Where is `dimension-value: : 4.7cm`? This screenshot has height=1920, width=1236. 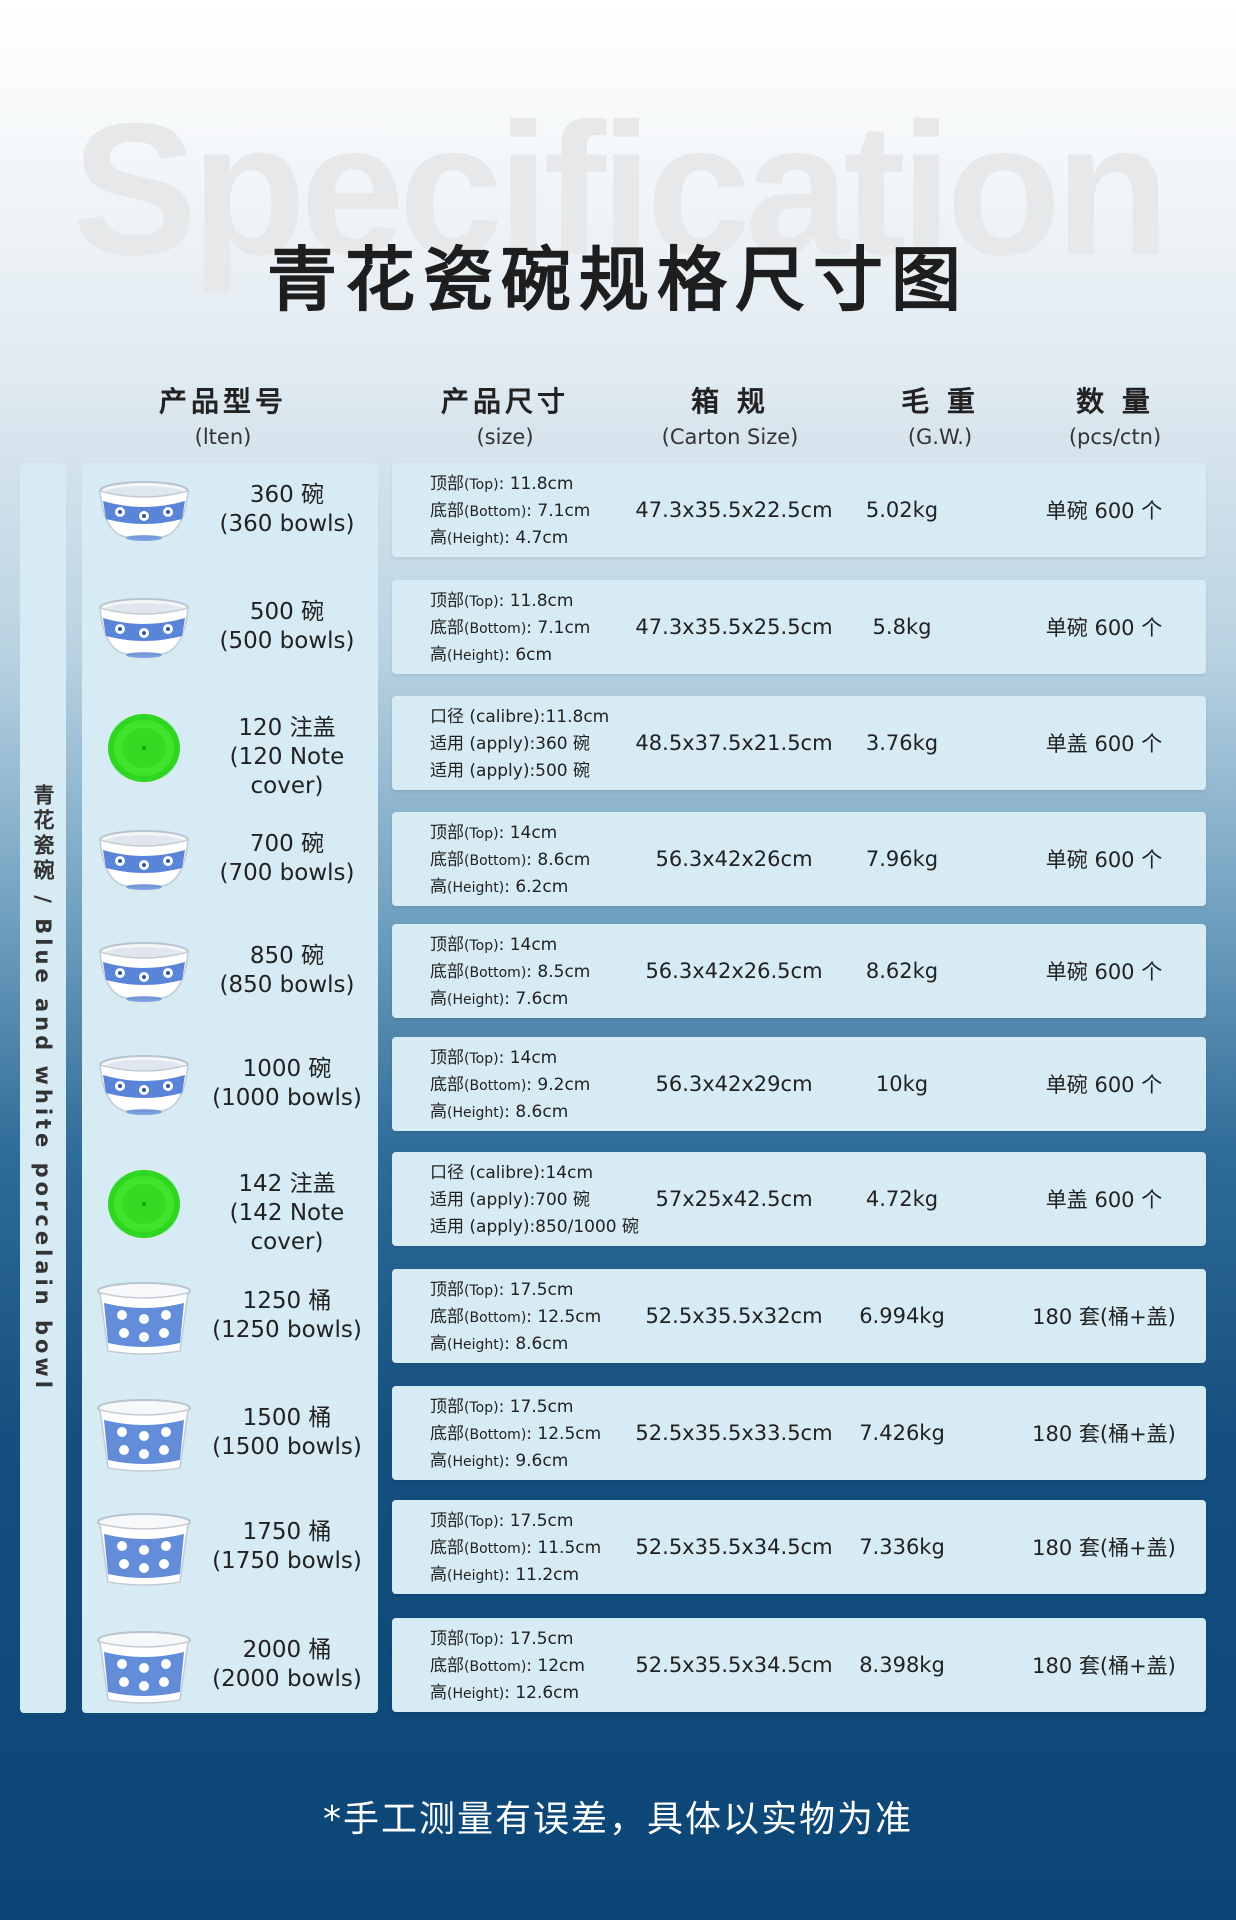 dimension-value: : 4.7cm is located at coordinates (536, 538).